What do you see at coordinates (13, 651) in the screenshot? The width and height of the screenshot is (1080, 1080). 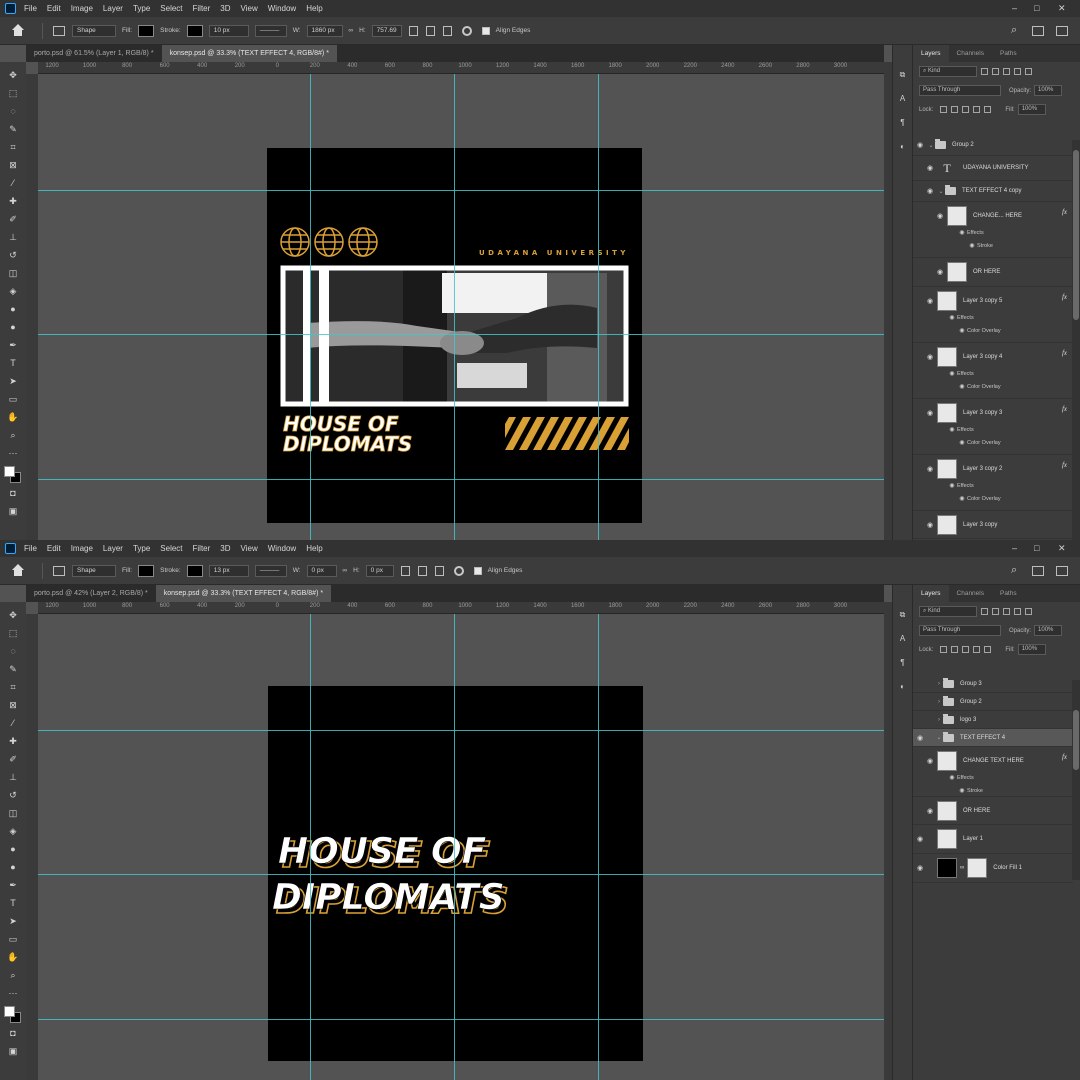 I see `lasso-tool-icon: ◌` at bounding box center [13, 651].